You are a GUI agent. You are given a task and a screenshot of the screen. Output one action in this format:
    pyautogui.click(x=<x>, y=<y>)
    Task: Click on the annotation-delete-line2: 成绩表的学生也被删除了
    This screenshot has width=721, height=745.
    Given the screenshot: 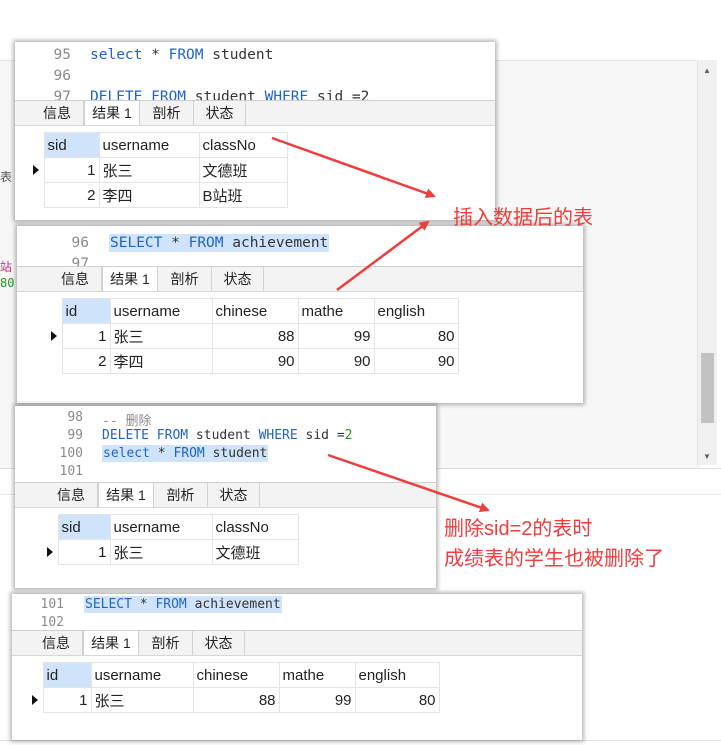 What is the action you would take?
    pyautogui.click(x=554, y=559)
    